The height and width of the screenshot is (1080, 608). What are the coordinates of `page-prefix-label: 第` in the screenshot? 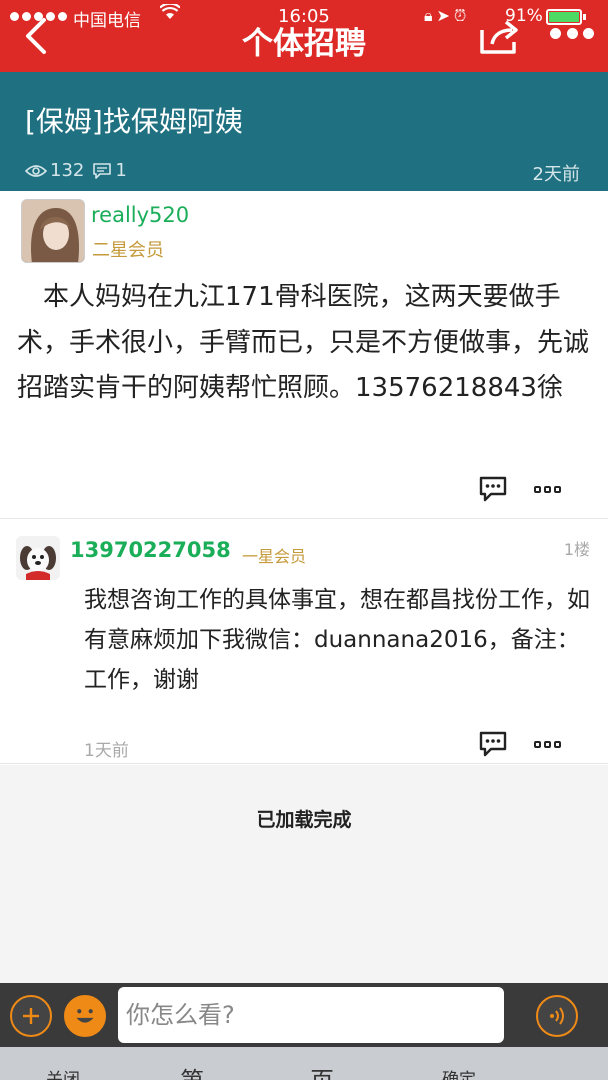 It's located at (192, 1070).